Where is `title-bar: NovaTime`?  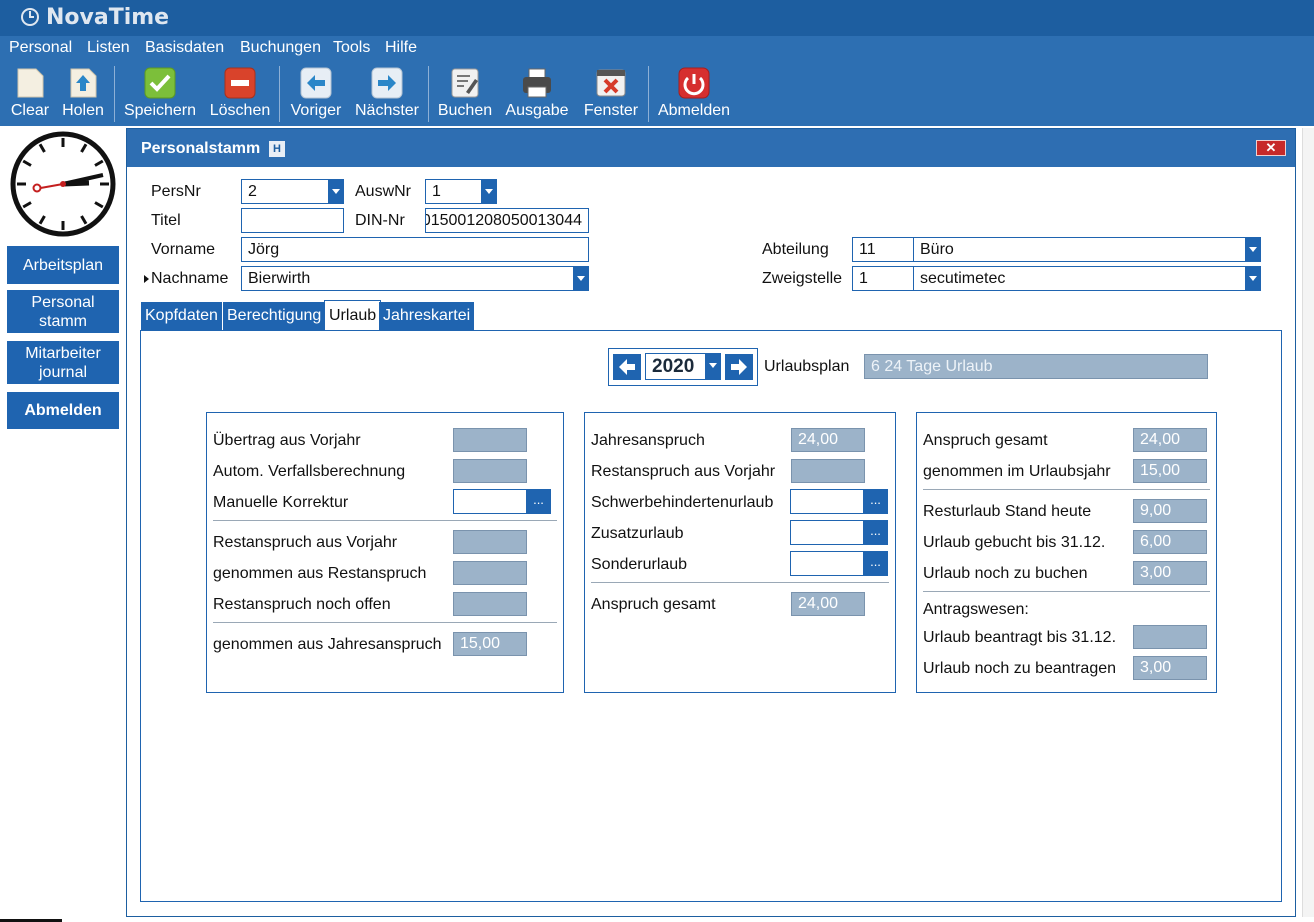
title-bar: NovaTime is located at coordinates (657, 18).